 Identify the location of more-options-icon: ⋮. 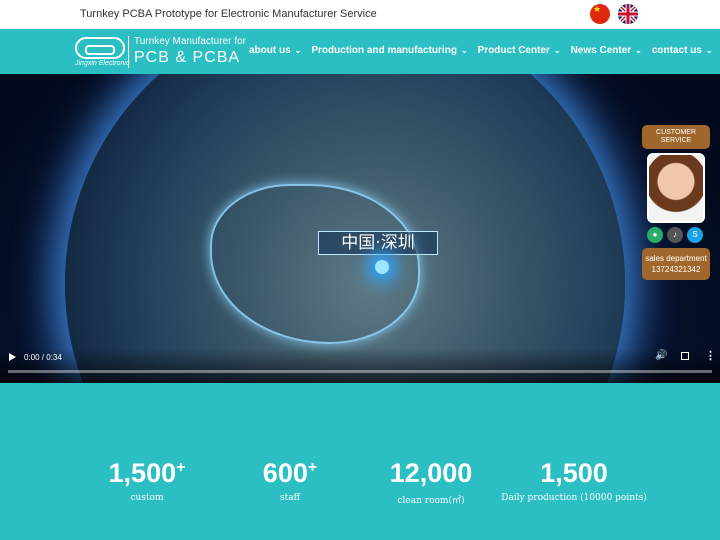
(710, 355).